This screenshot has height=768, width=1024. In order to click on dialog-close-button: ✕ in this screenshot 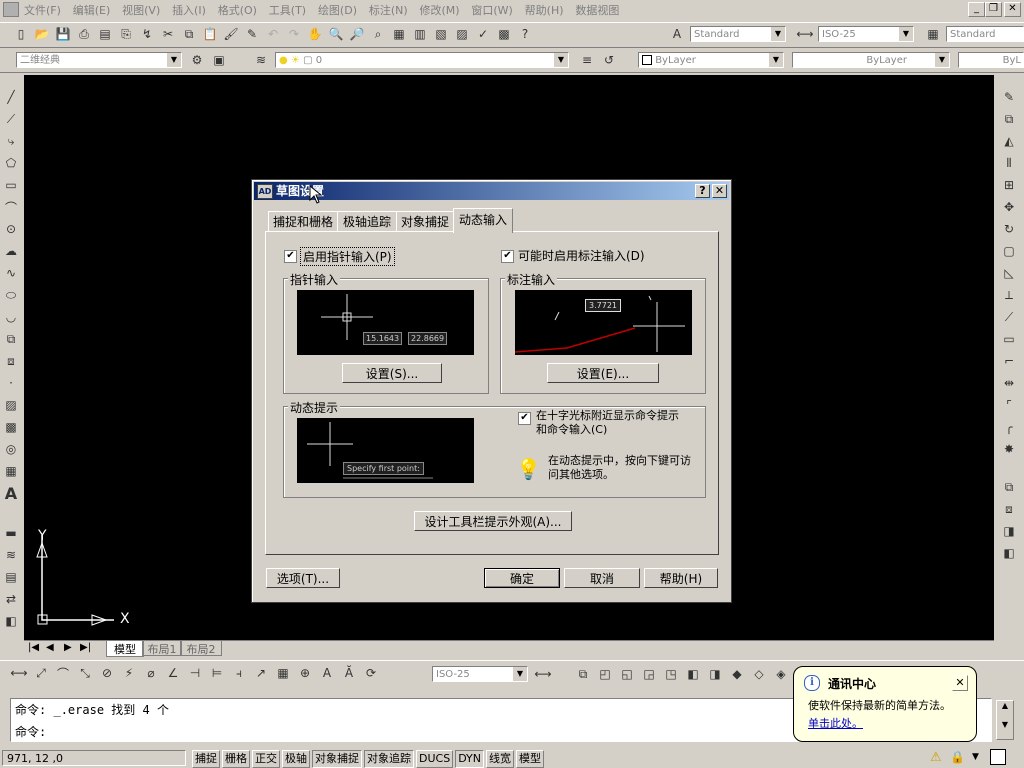, I will do `click(719, 191)`.